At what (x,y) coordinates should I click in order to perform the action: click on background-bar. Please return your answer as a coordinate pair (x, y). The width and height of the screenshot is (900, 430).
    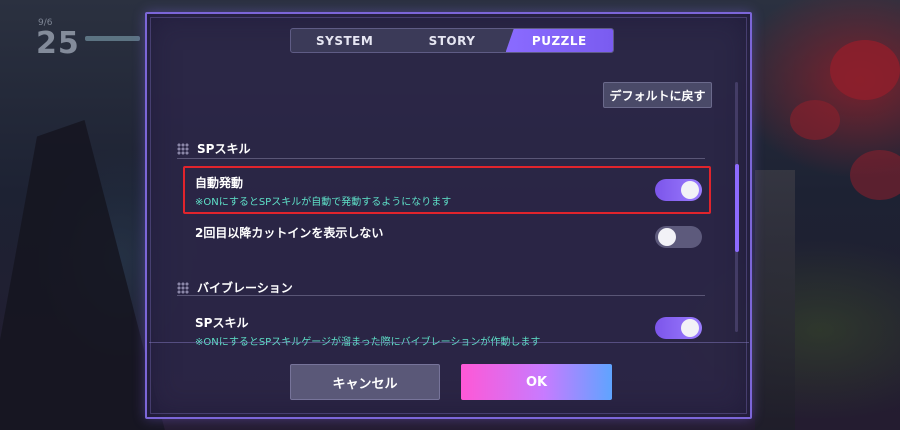
    Looking at the image, I should click on (112, 38).